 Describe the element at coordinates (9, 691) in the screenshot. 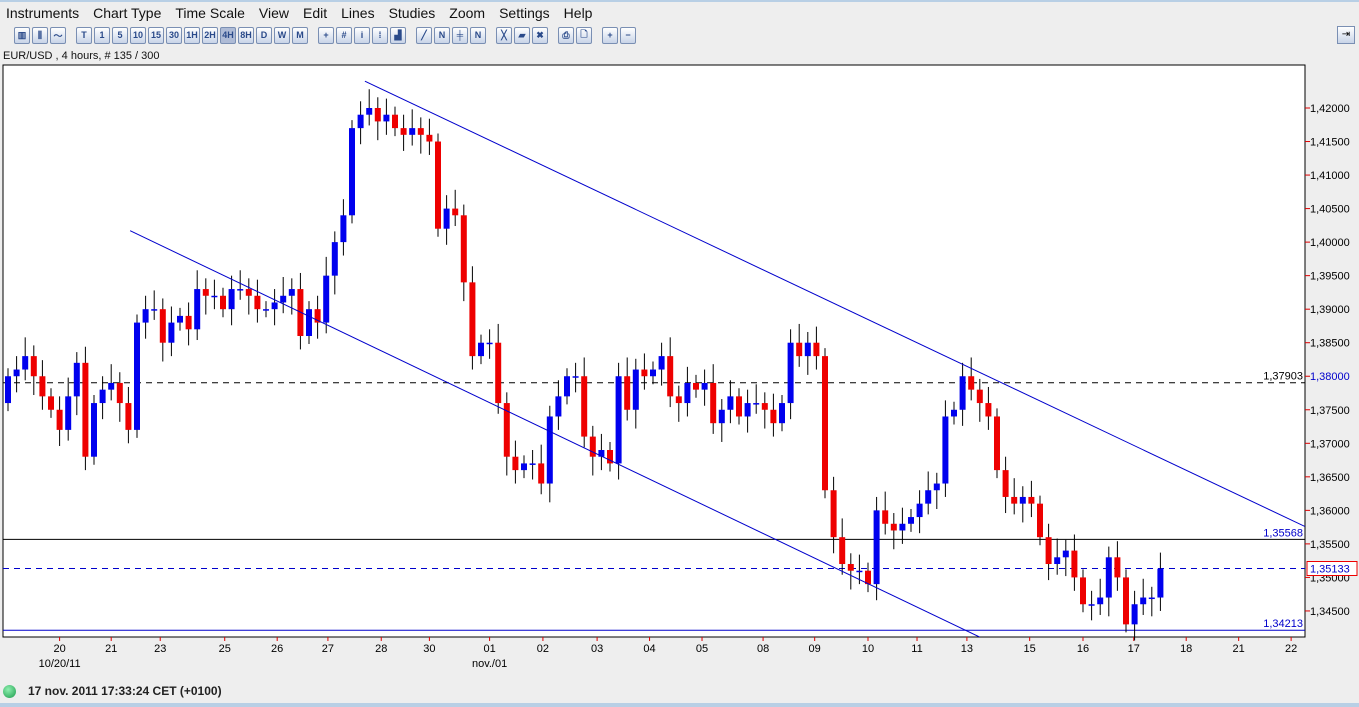

I see `connection-status-icon` at that location.